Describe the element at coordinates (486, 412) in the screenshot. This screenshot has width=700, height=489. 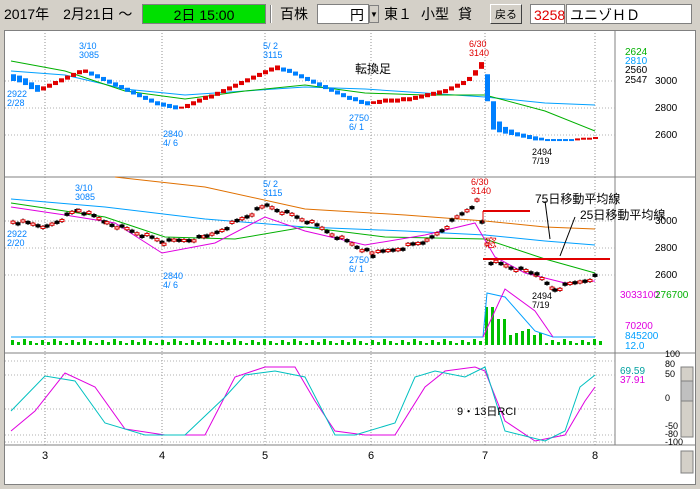
I see `rci-title: 9・13日RCI` at that location.